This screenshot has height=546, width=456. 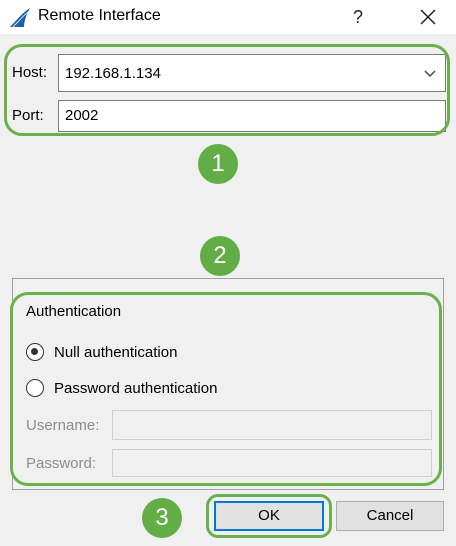 I want to click on ok-highlight, so click(x=269, y=516).